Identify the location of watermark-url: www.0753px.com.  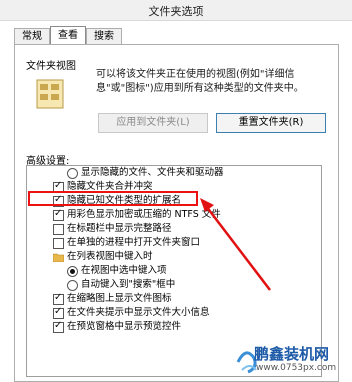
(296, 368).